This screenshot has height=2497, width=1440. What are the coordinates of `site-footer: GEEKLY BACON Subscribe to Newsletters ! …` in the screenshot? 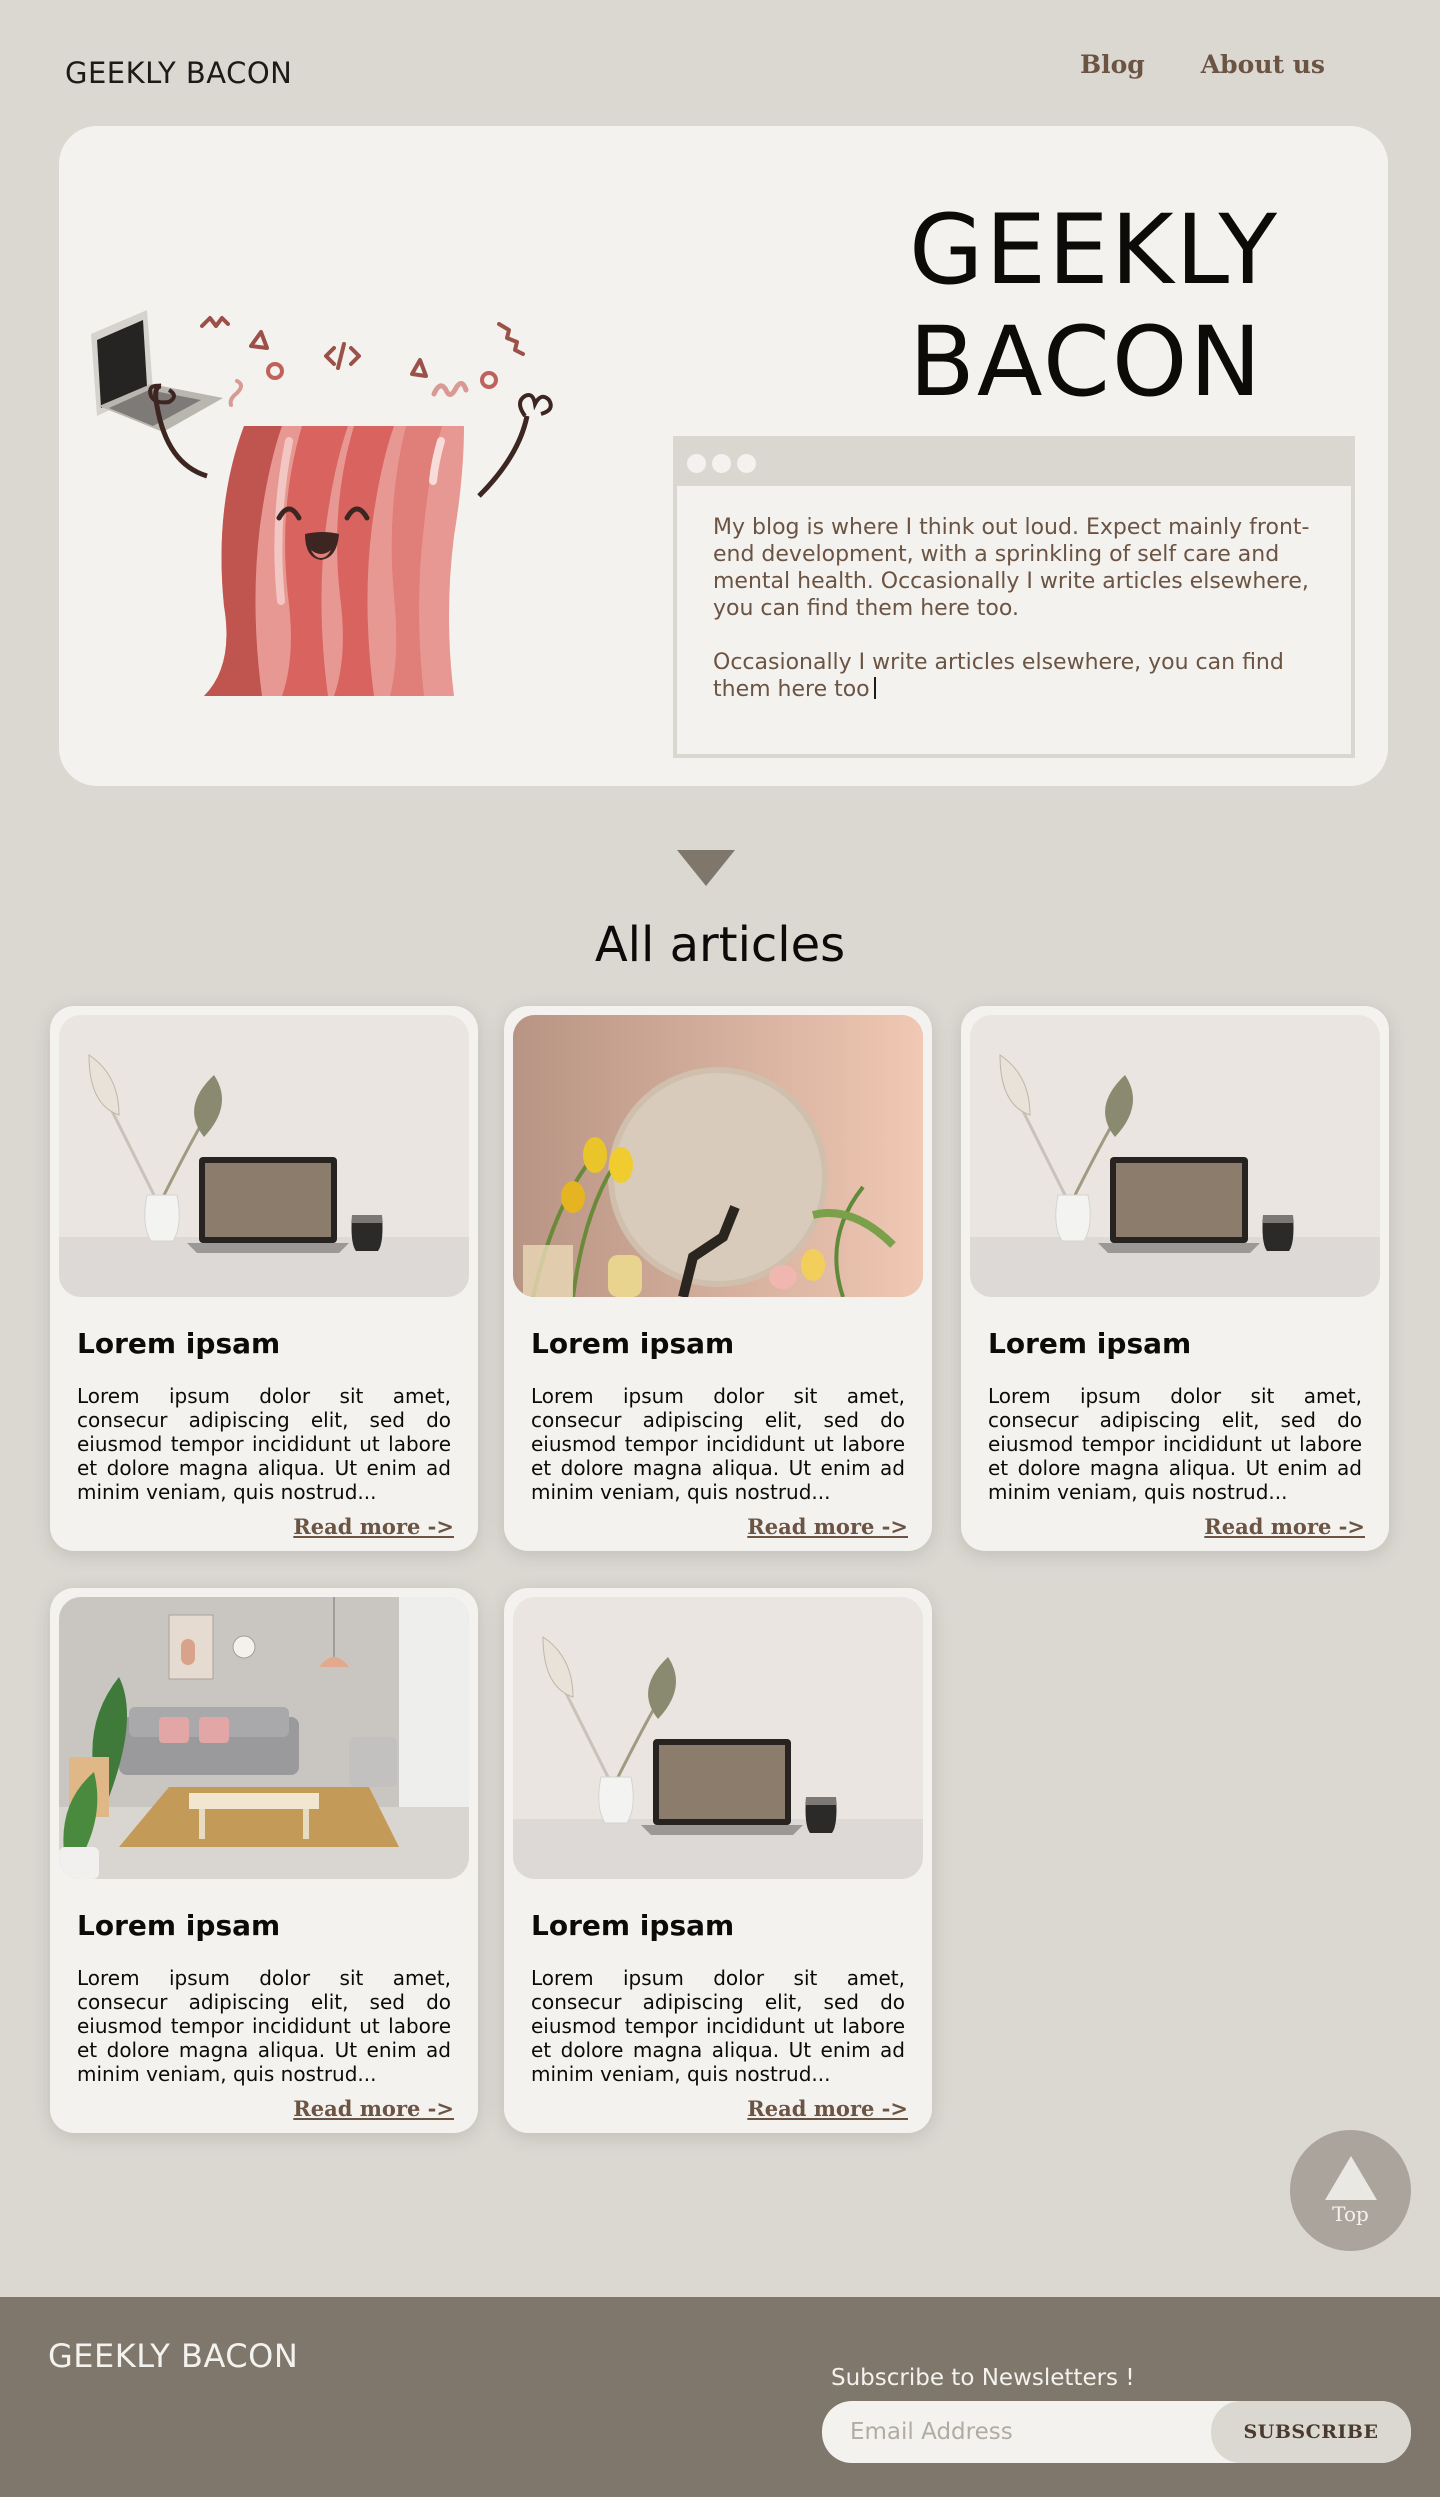 It's located at (720, 2397).